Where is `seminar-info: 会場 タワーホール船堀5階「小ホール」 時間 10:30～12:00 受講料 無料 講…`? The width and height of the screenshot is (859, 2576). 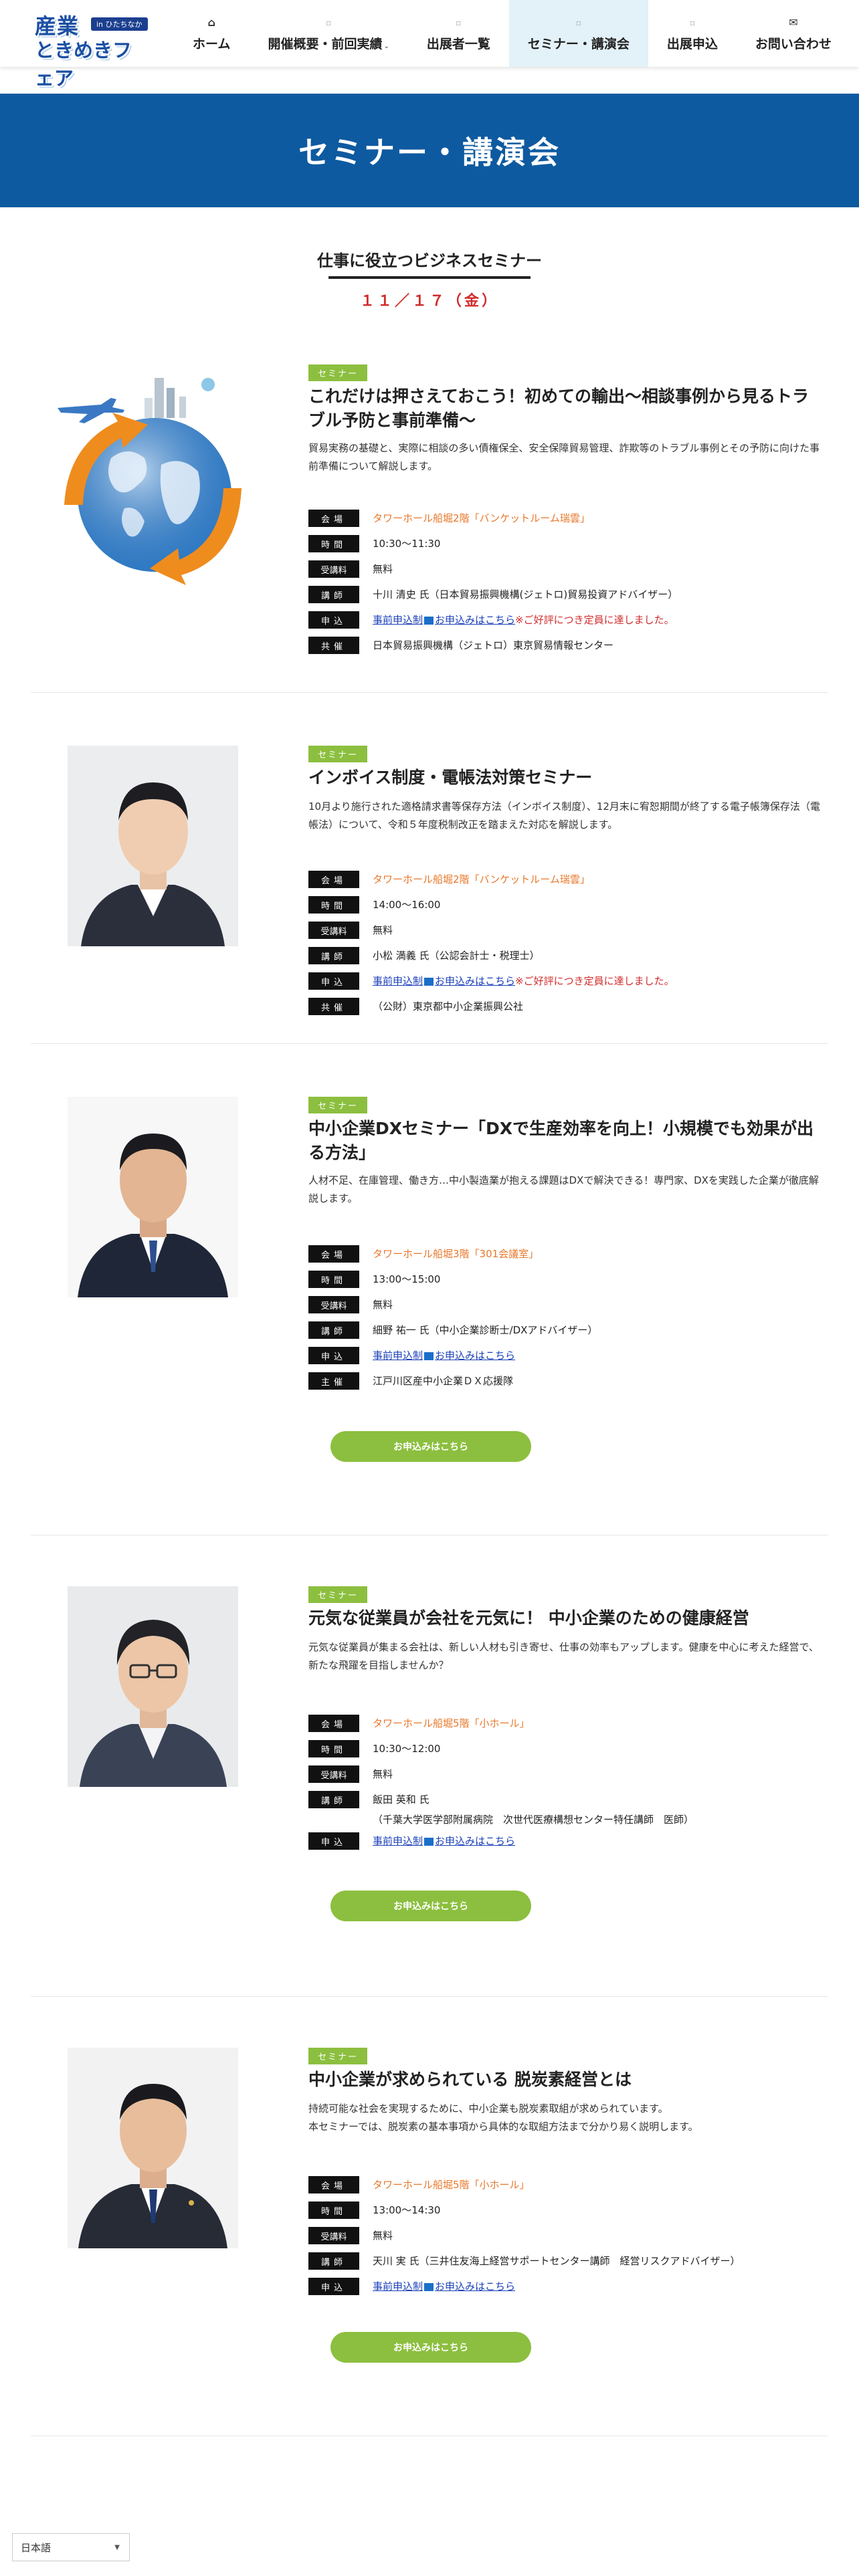
seminar-info: 会場 タワーホール船堀5階「小ホール」 時間 10:30～12:00 受講料 無料 講… is located at coordinates (566, 1784).